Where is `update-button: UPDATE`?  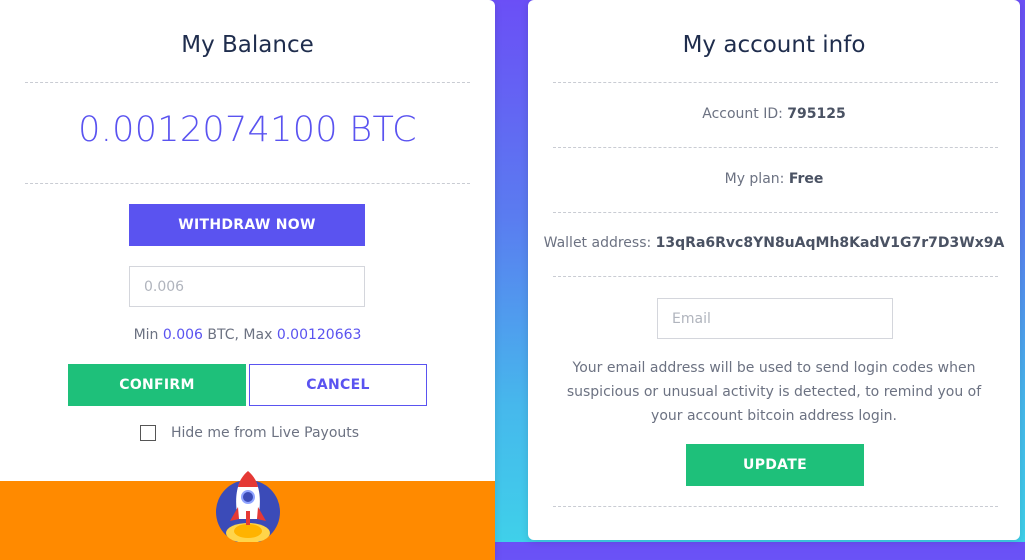 update-button: UPDATE is located at coordinates (775, 465).